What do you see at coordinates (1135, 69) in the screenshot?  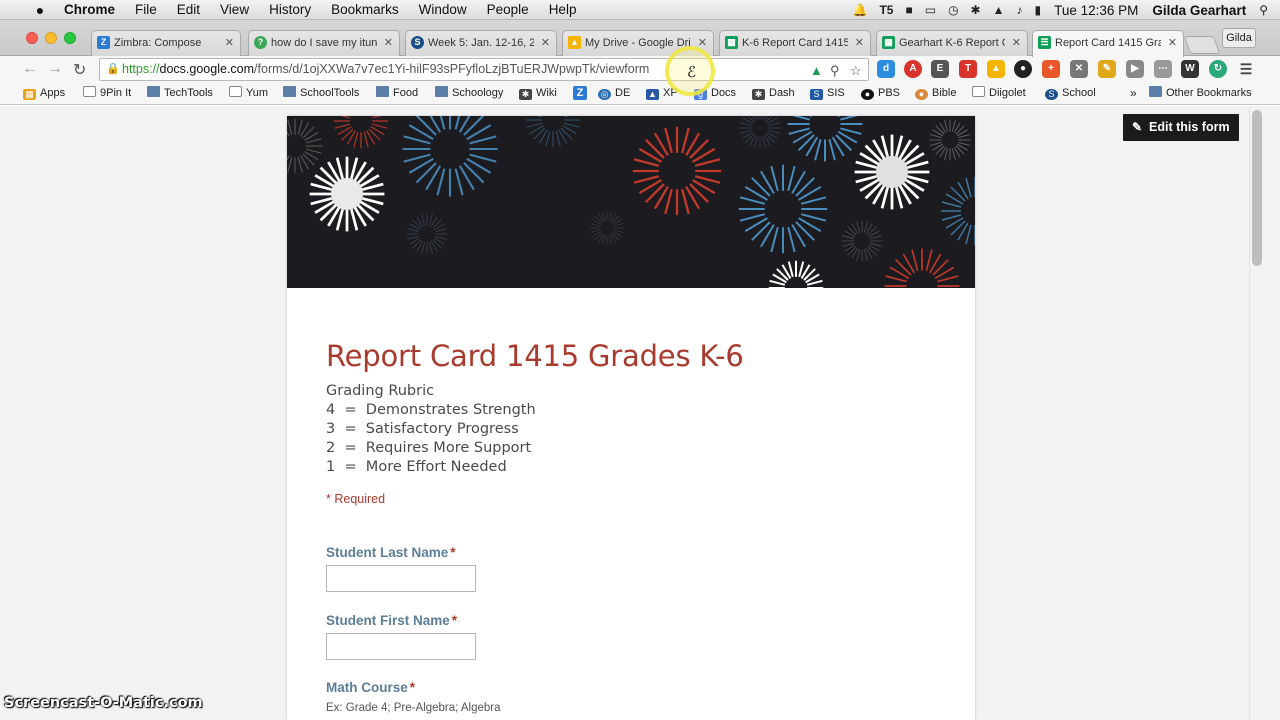 I see `speaker-extension-icon: ▶` at bounding box center [1135, 69].